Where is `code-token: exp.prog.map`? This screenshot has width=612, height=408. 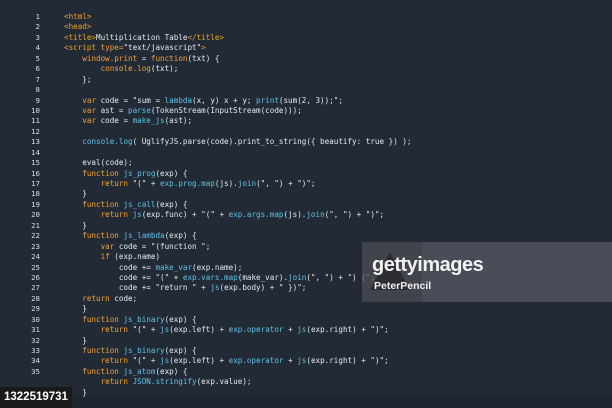
code-token: exp.prog.map is located at coordinates (187, 183).